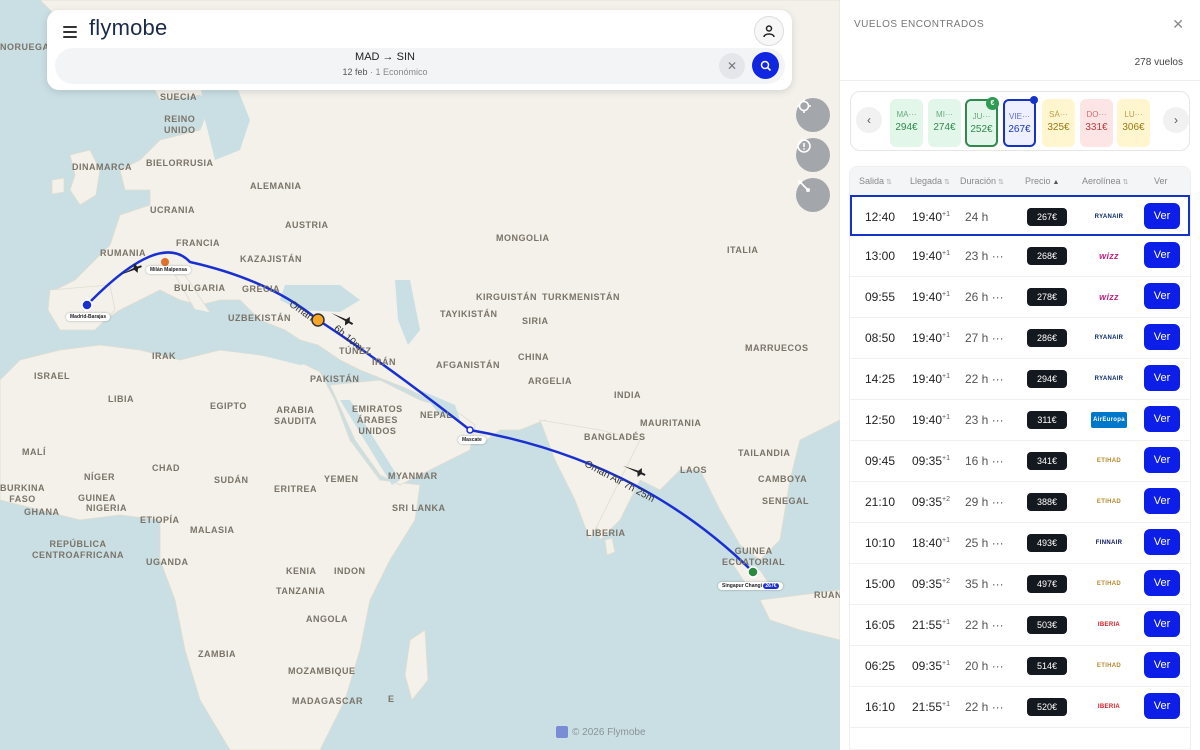 Image resolution: width=1200 pixels, height=750 pixels. I want to click on col-ver: Ver, so click(1161, 181).